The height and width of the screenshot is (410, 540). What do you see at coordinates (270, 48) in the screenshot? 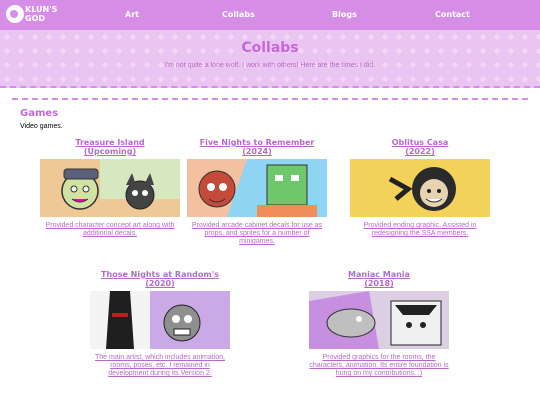
I see `page-title: Collabs` at bounding box center [270, 48].